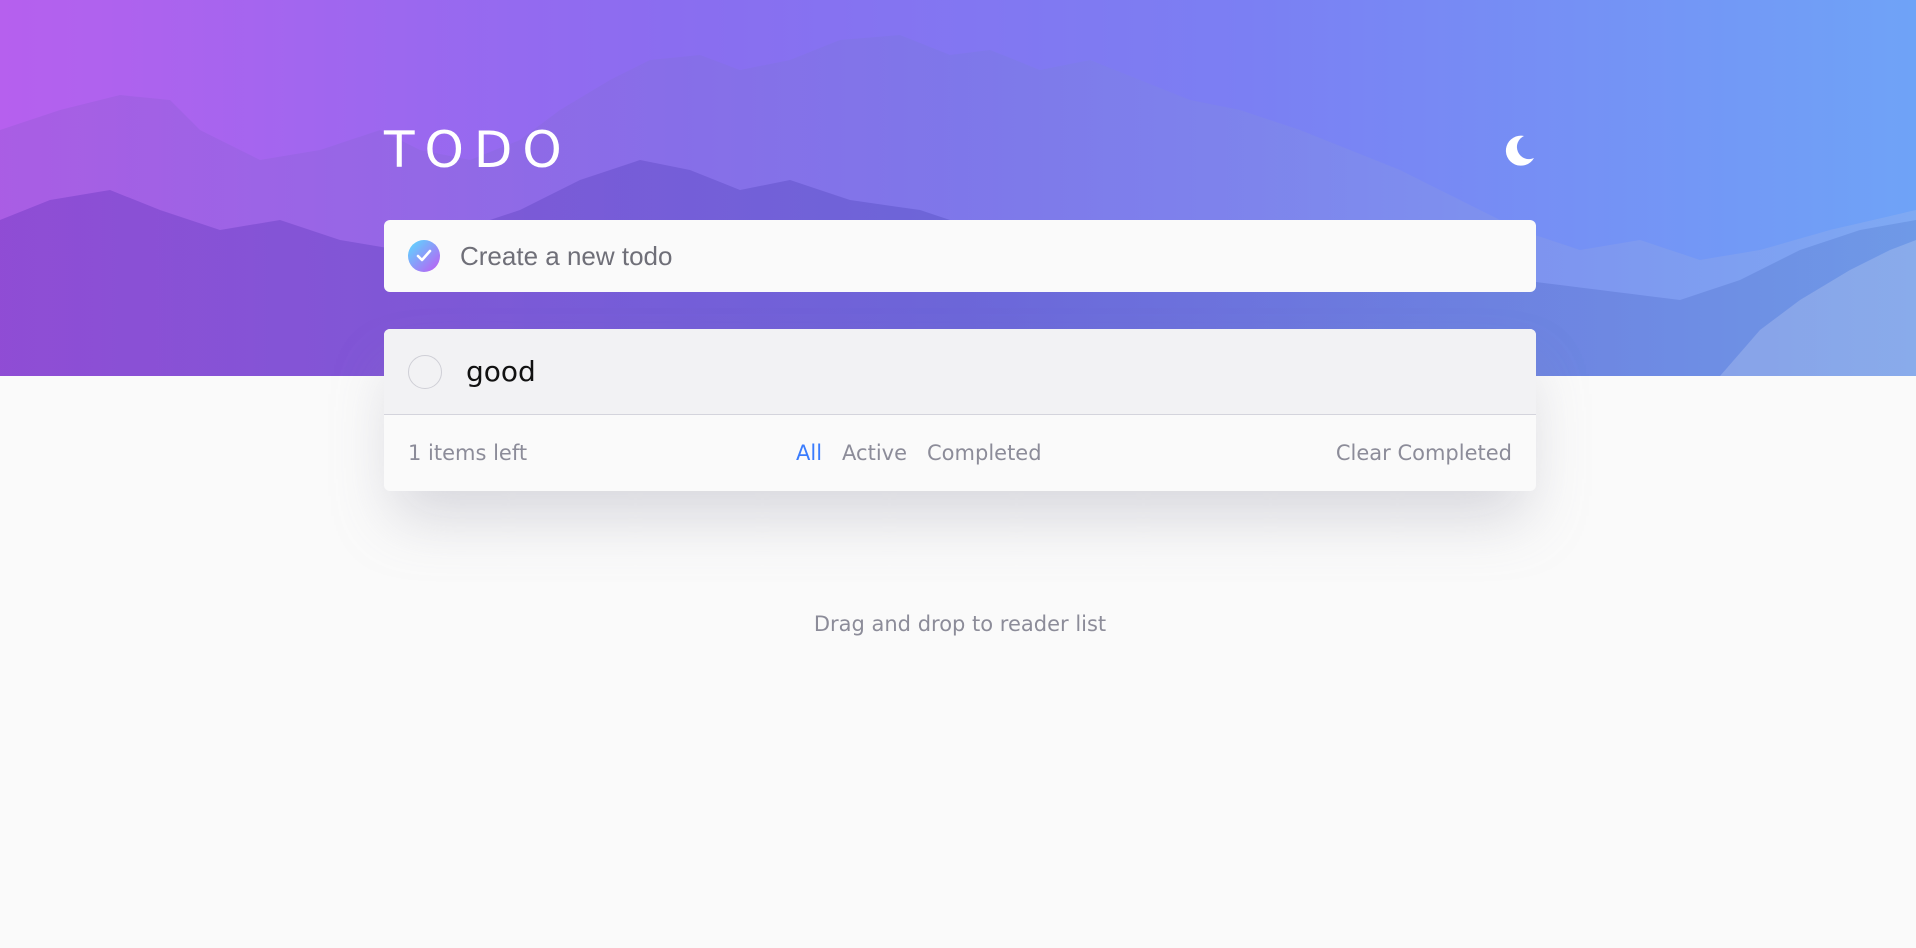 The width and height of the screenshot is (1916, 948). What do you see at coordinates (1424, 453) in the screenshot?
I see `clear-completed-button: Clear Completed` at bounding box center [1424, 453].